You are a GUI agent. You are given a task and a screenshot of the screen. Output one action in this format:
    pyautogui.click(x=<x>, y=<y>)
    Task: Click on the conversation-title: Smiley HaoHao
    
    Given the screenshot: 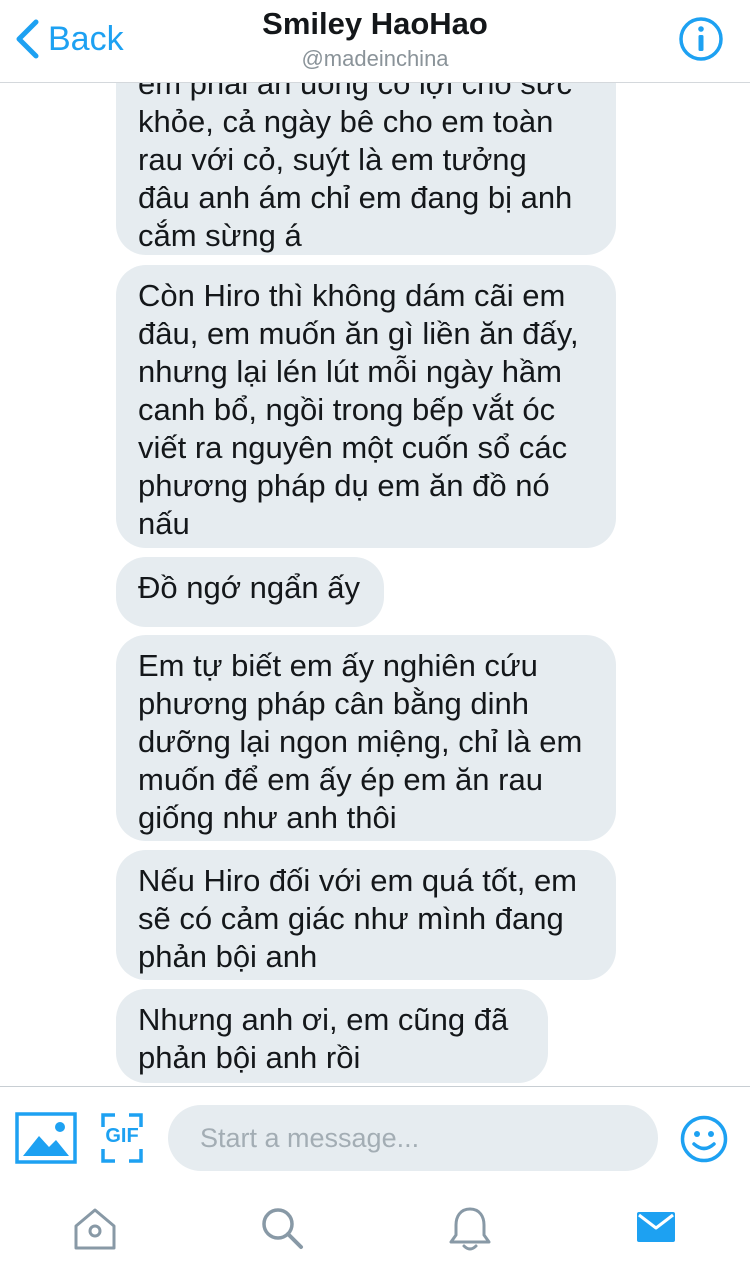 What is the action you would take?
    pyautogui.click(x=375, y=23)
    